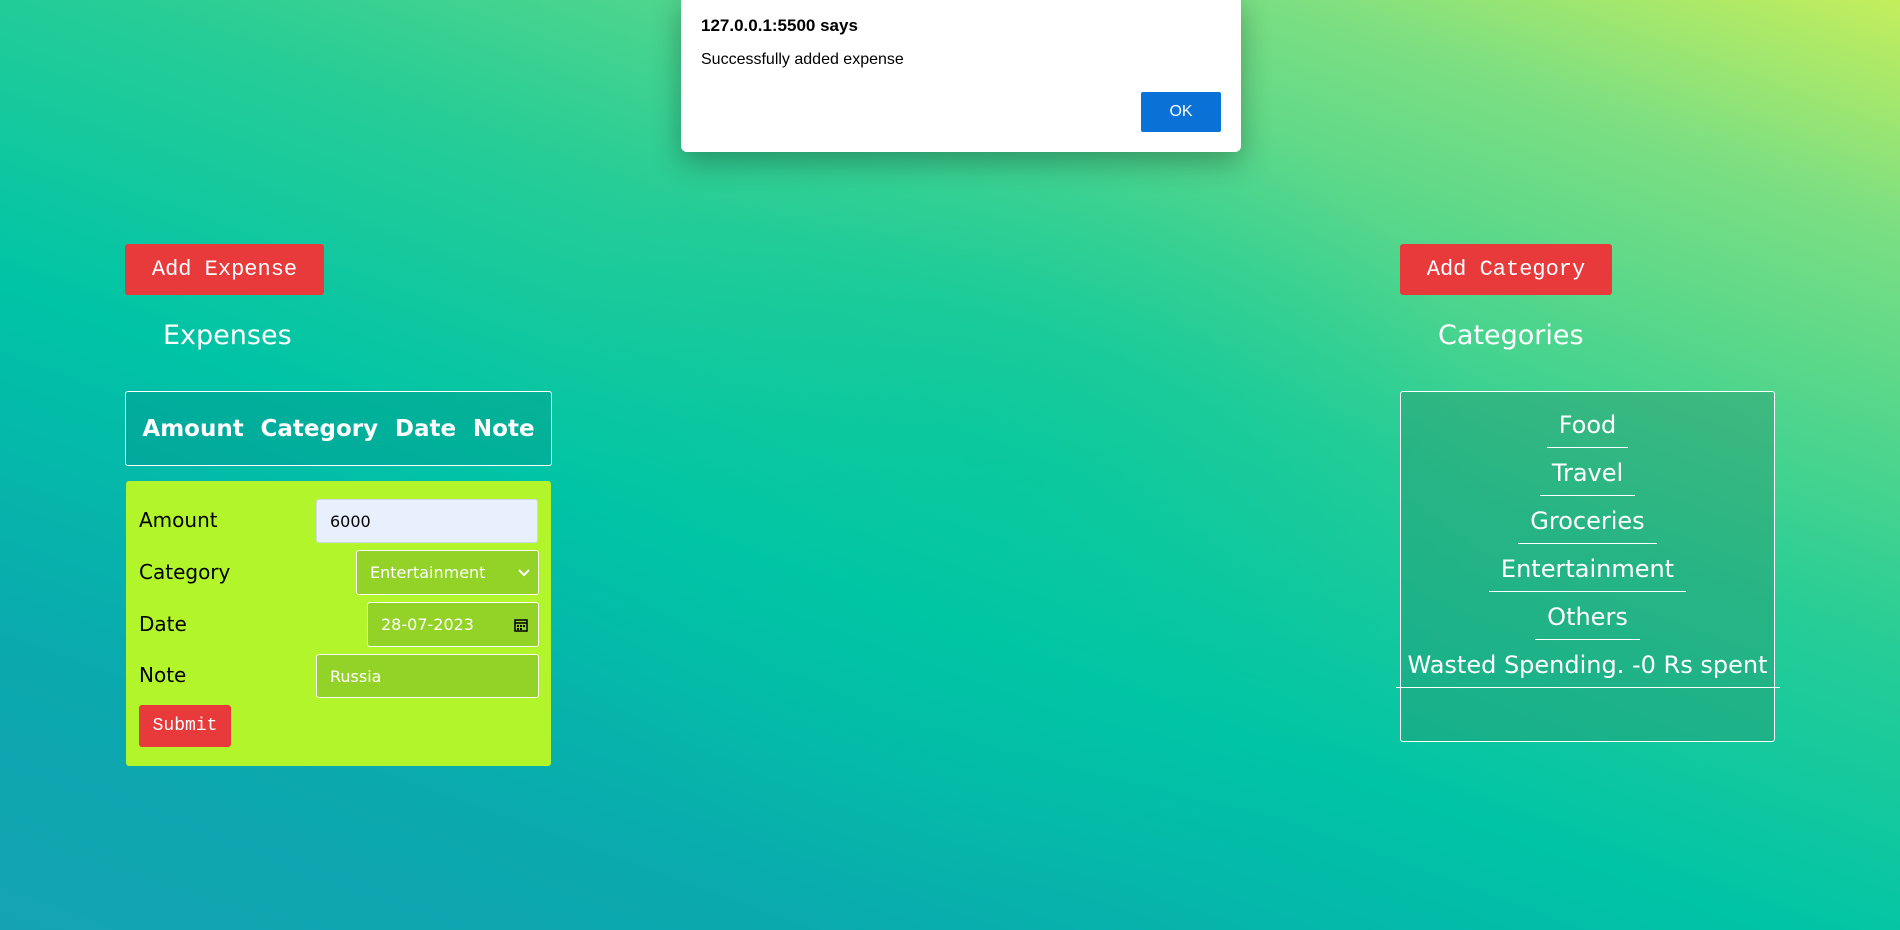  What do you see at coordinates (427, 676) in the screenshot?
I see `note-input: Russia` at bounding box center [427, 676].